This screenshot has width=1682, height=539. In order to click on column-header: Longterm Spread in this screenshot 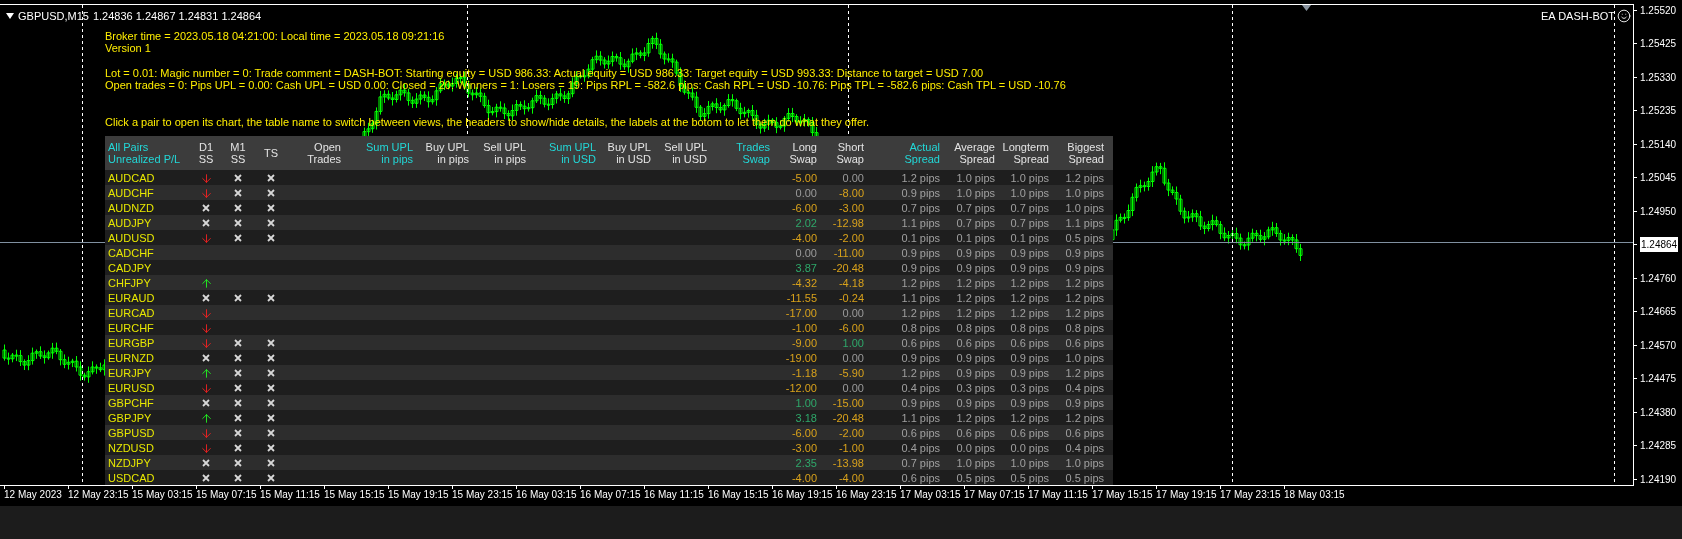, I will do `click(1026, 153)`.